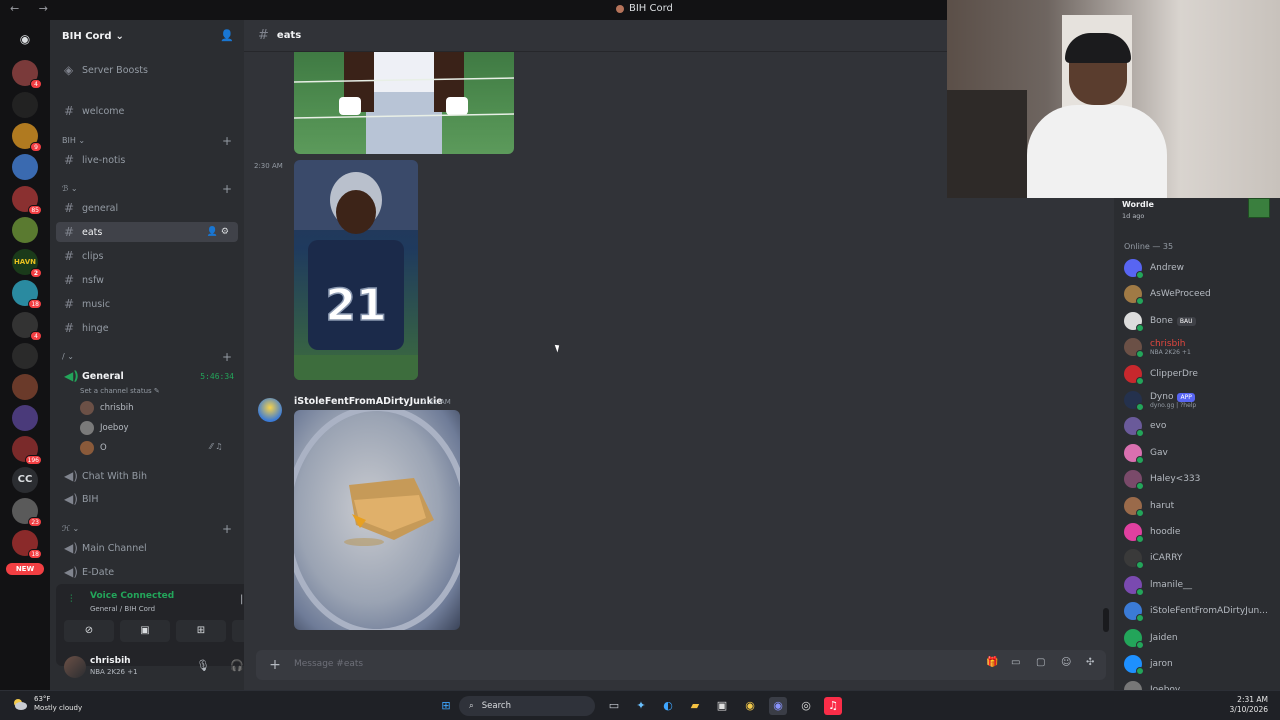  Describe the element at coordinates (641, 706) in the screenshot. I see `copilot-icon: ✦` at that location.